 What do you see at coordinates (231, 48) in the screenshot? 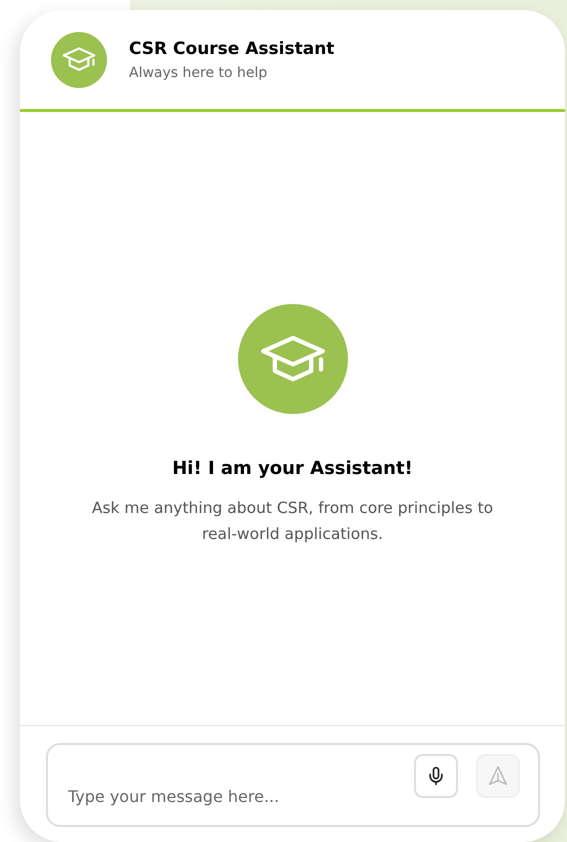
I see `assistant-title: CSR Course Assistant` at bounding box center [231, 48].